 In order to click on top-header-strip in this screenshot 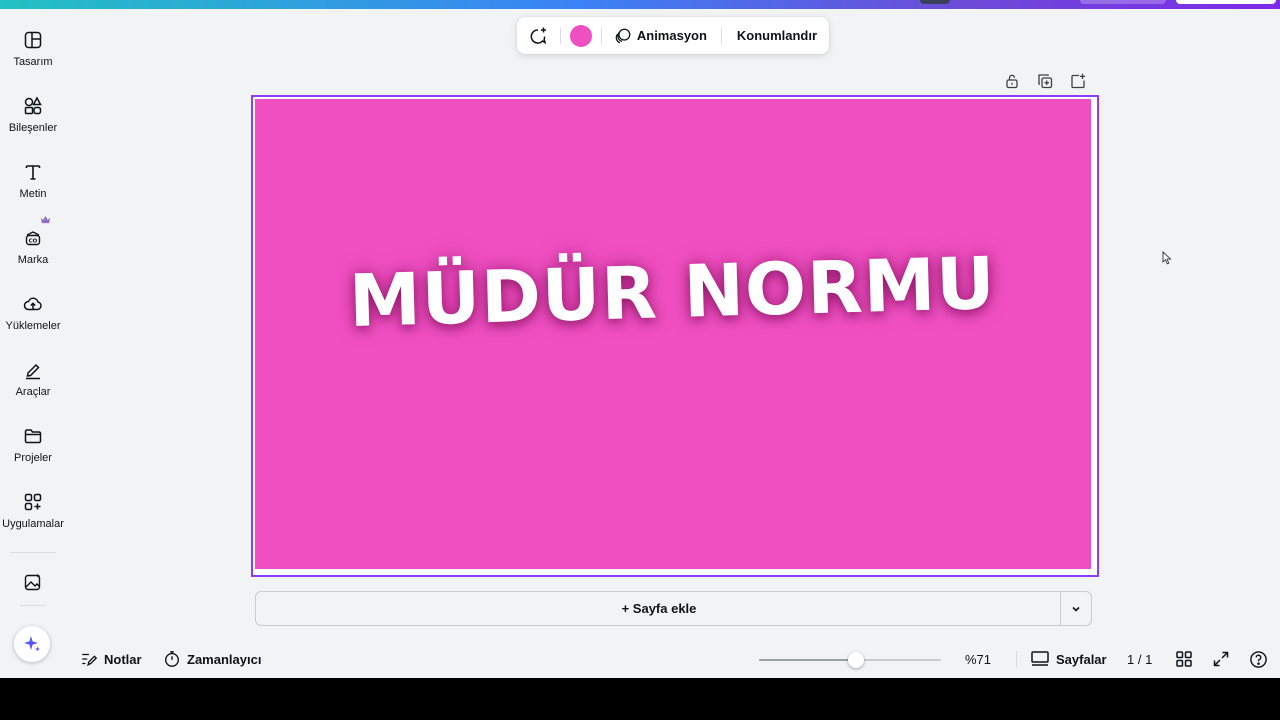, I will do `click(640, 4)`.